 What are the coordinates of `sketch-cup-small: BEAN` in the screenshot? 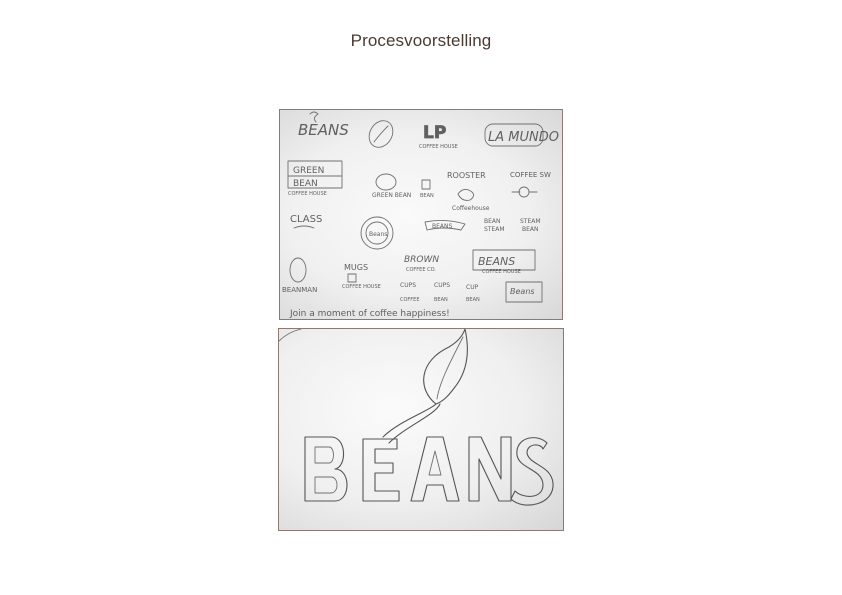 It's located at (427, 189).